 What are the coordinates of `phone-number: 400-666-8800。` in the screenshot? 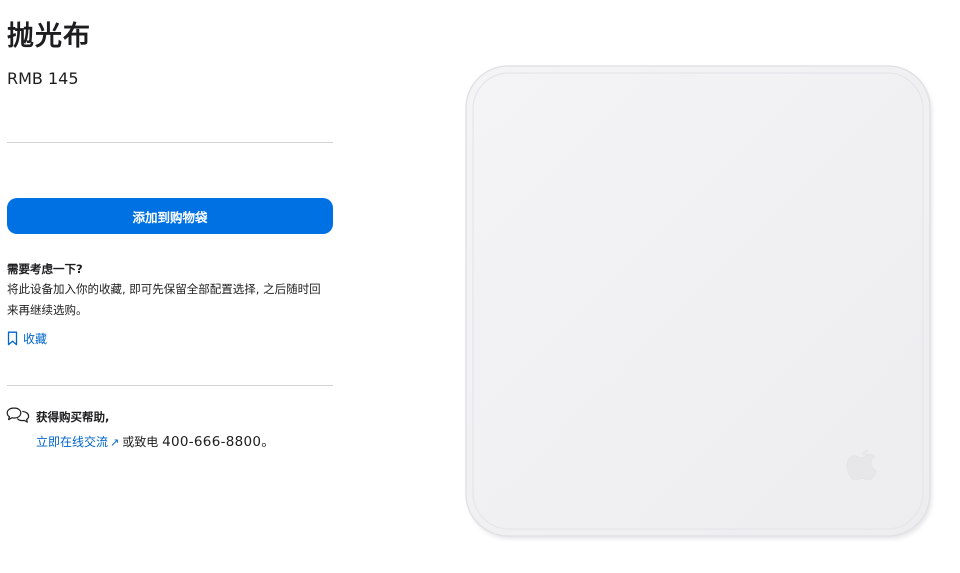 It's located at (219, 442).